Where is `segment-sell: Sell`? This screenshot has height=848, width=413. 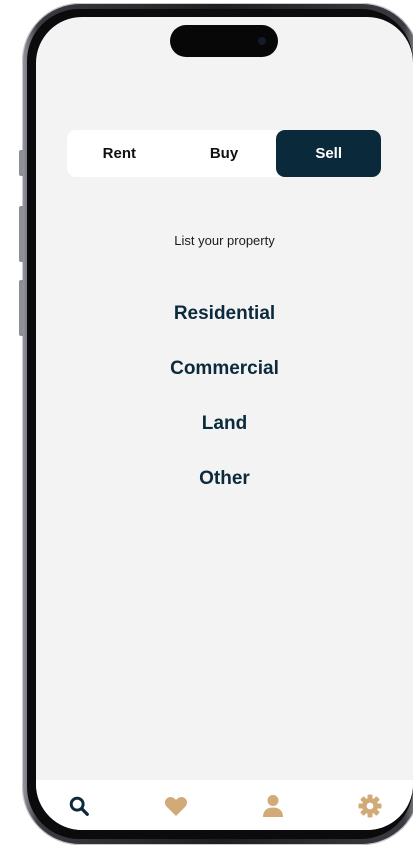
segment-sell: Sell is located at coordinates (329, 153).